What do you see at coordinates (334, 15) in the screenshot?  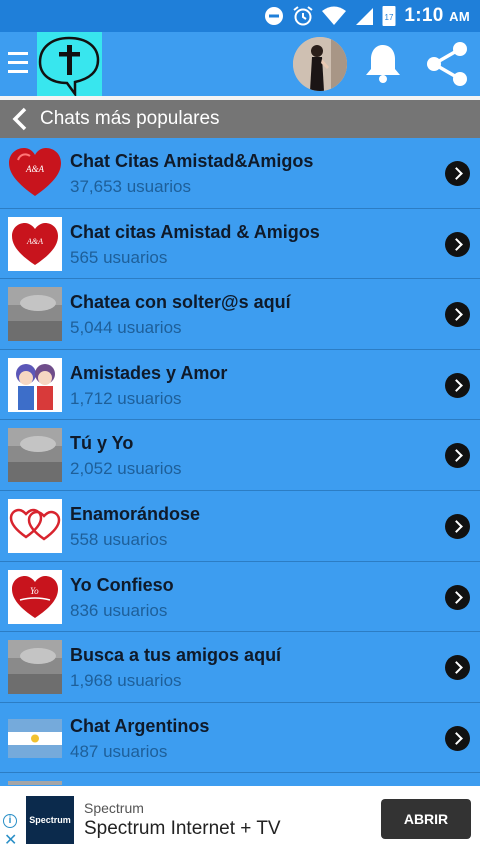 I see `wifi-icon` at bounding box center [334, 15].